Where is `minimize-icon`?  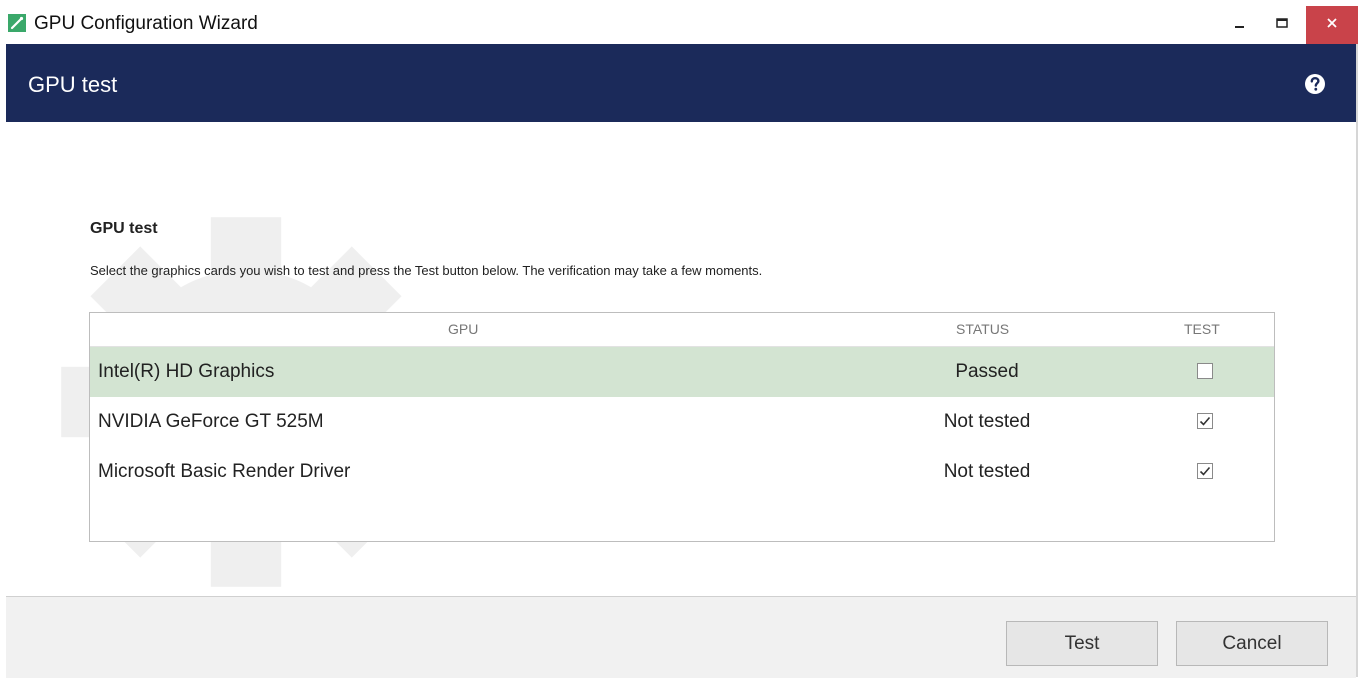
minimize-icon is located at coordinates (1240, 25).